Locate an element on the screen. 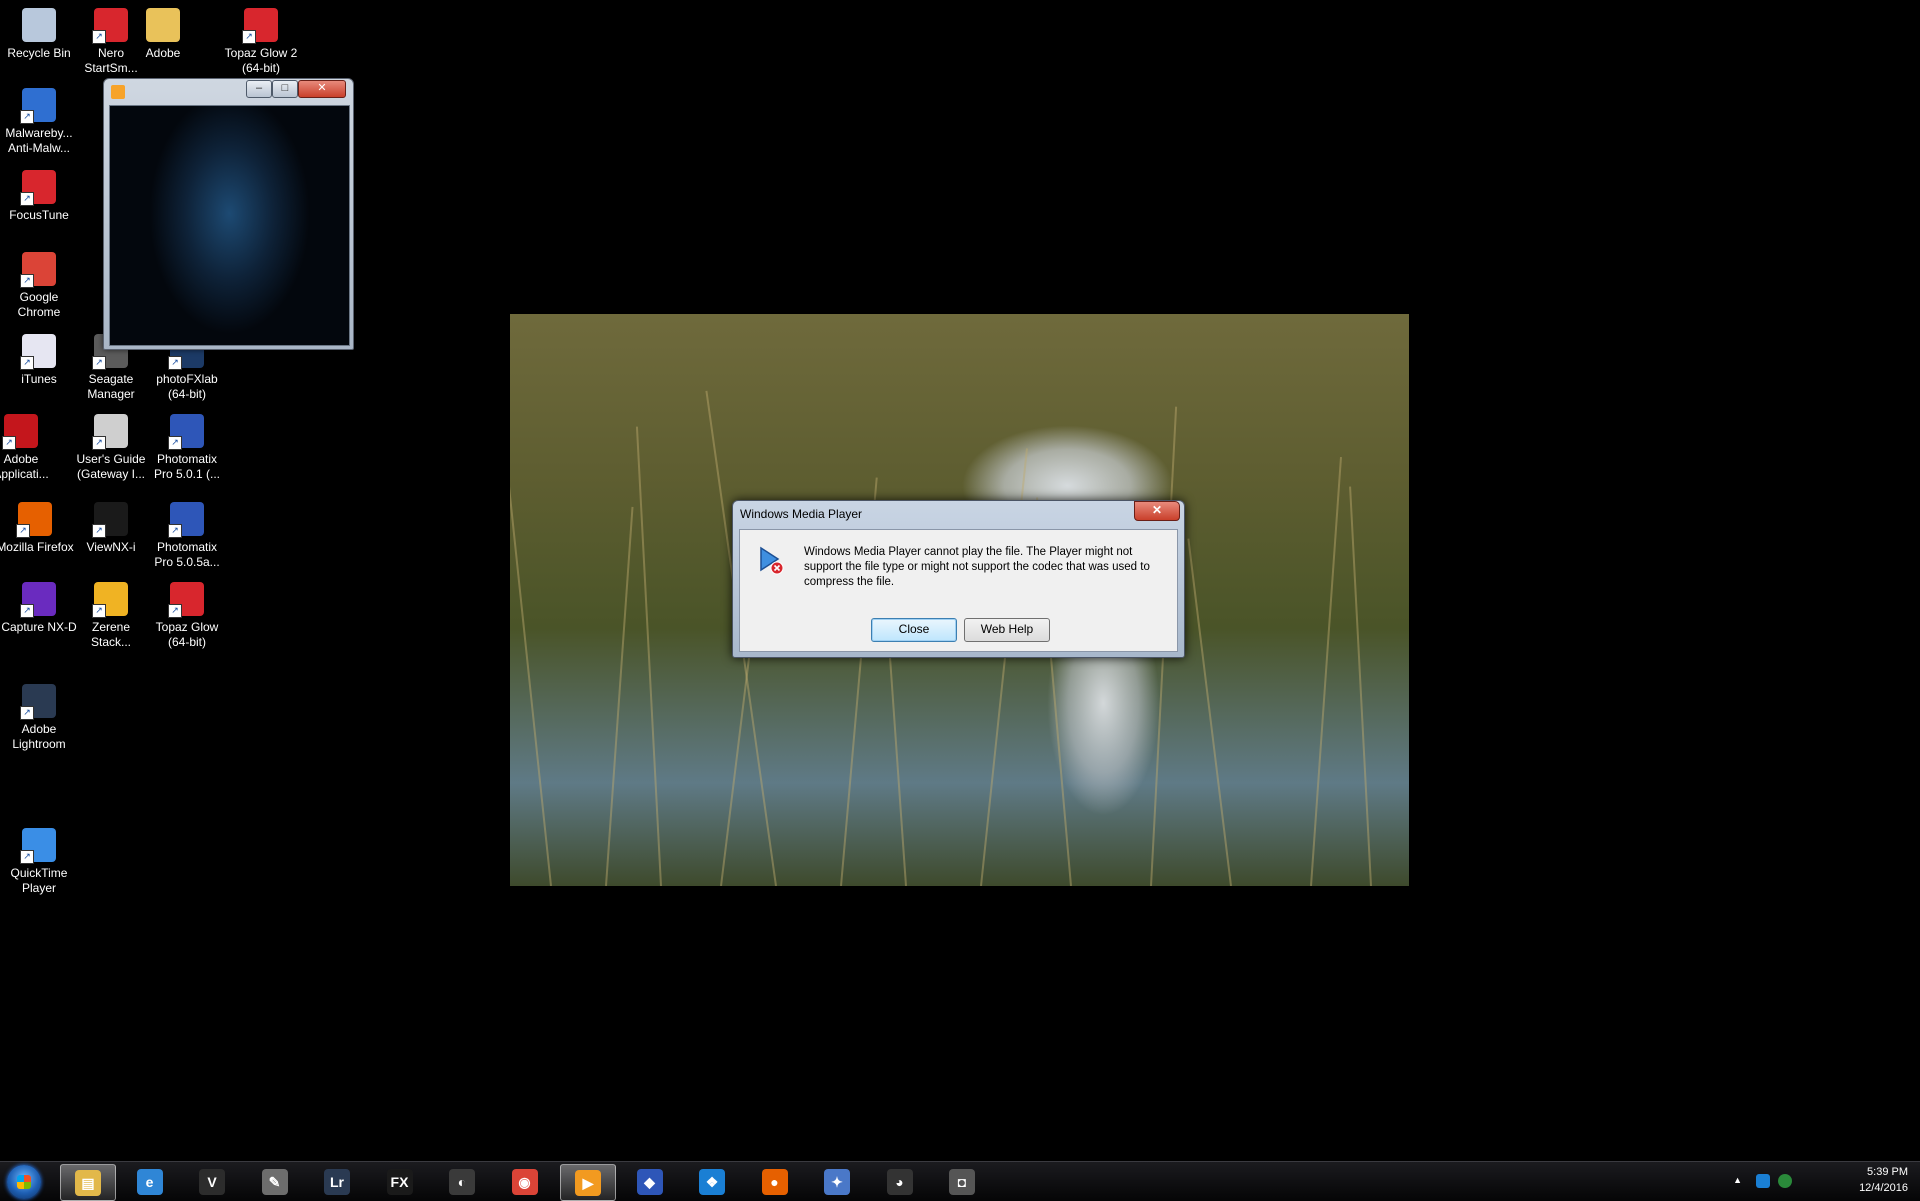 The image size is (1920, 1201). taskbar-item-internet-explorer: e is located at coordinates (150, 1181).